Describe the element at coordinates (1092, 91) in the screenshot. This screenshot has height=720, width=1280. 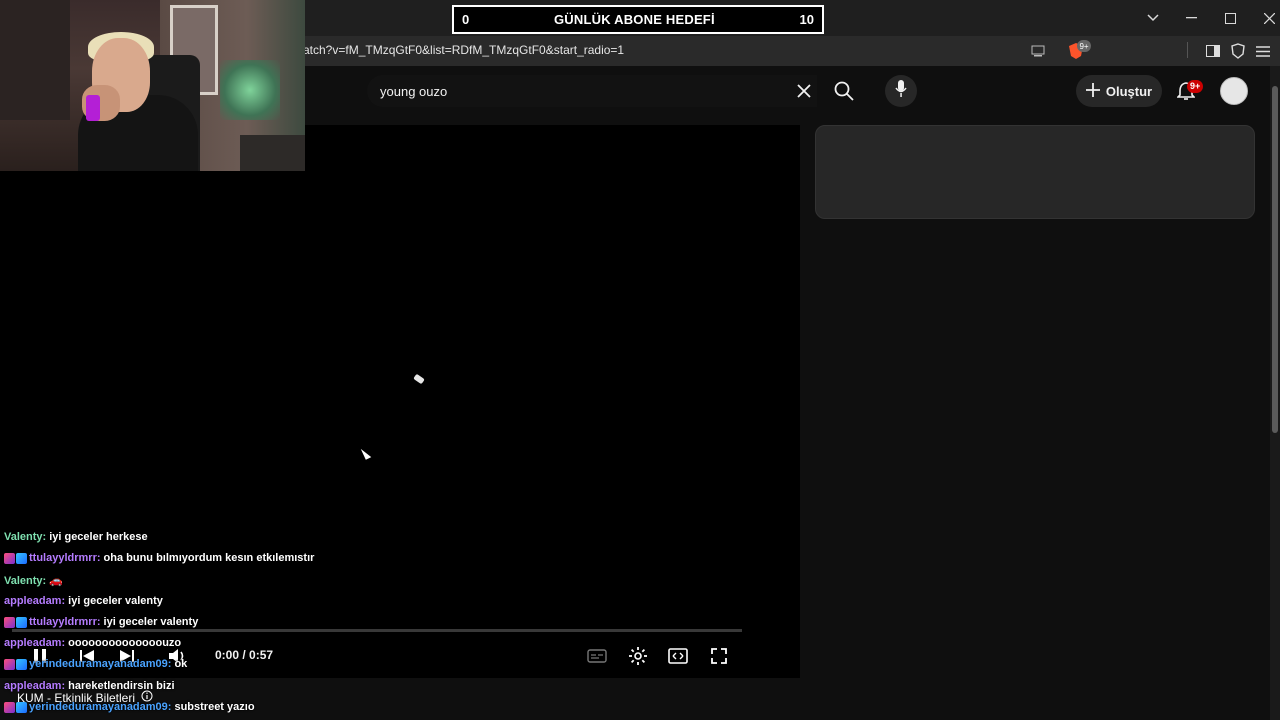
I see `plus-icon` at that location.